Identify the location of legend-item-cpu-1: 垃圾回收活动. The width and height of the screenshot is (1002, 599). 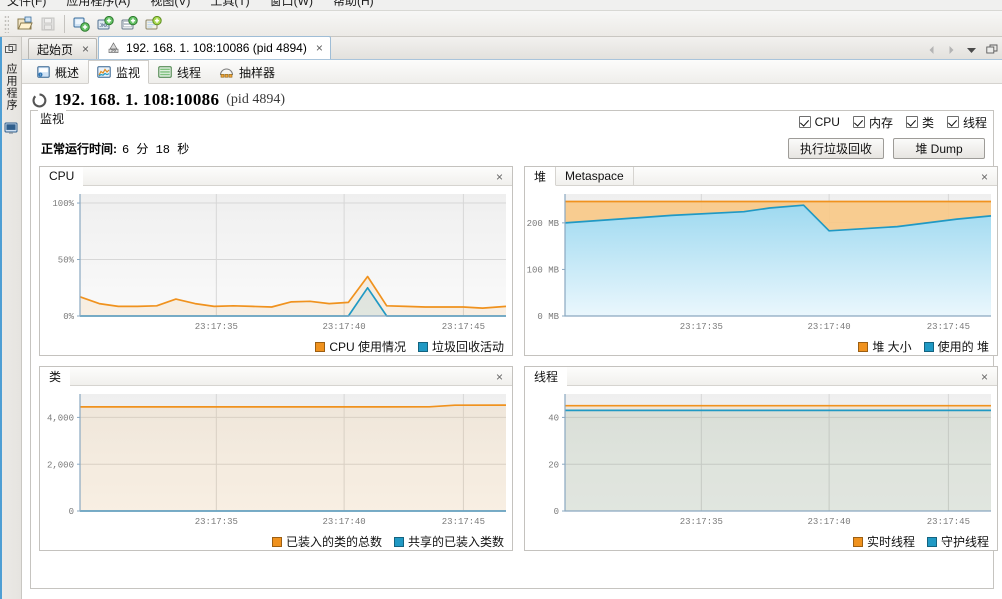
(460, 346).